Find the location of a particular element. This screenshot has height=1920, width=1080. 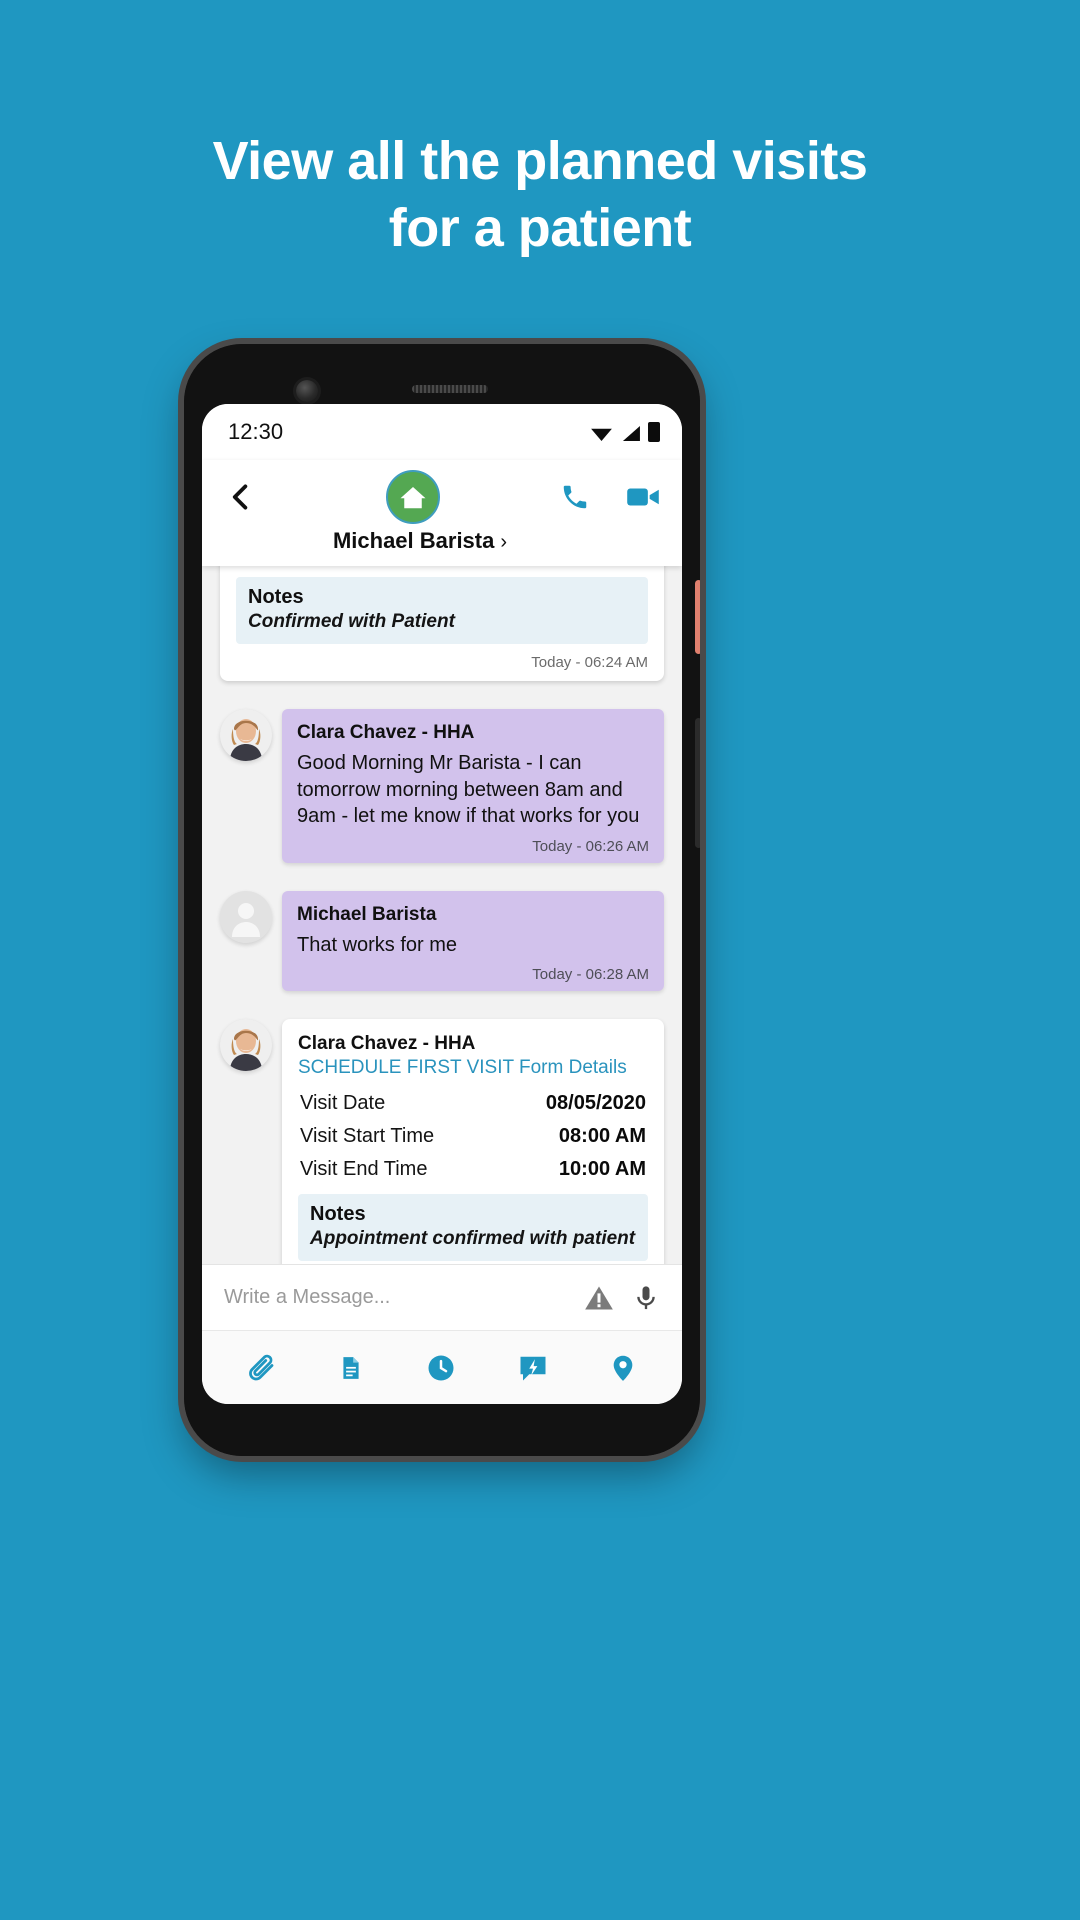

patient-name: Michael Barista is located at coordinates (413, 540).